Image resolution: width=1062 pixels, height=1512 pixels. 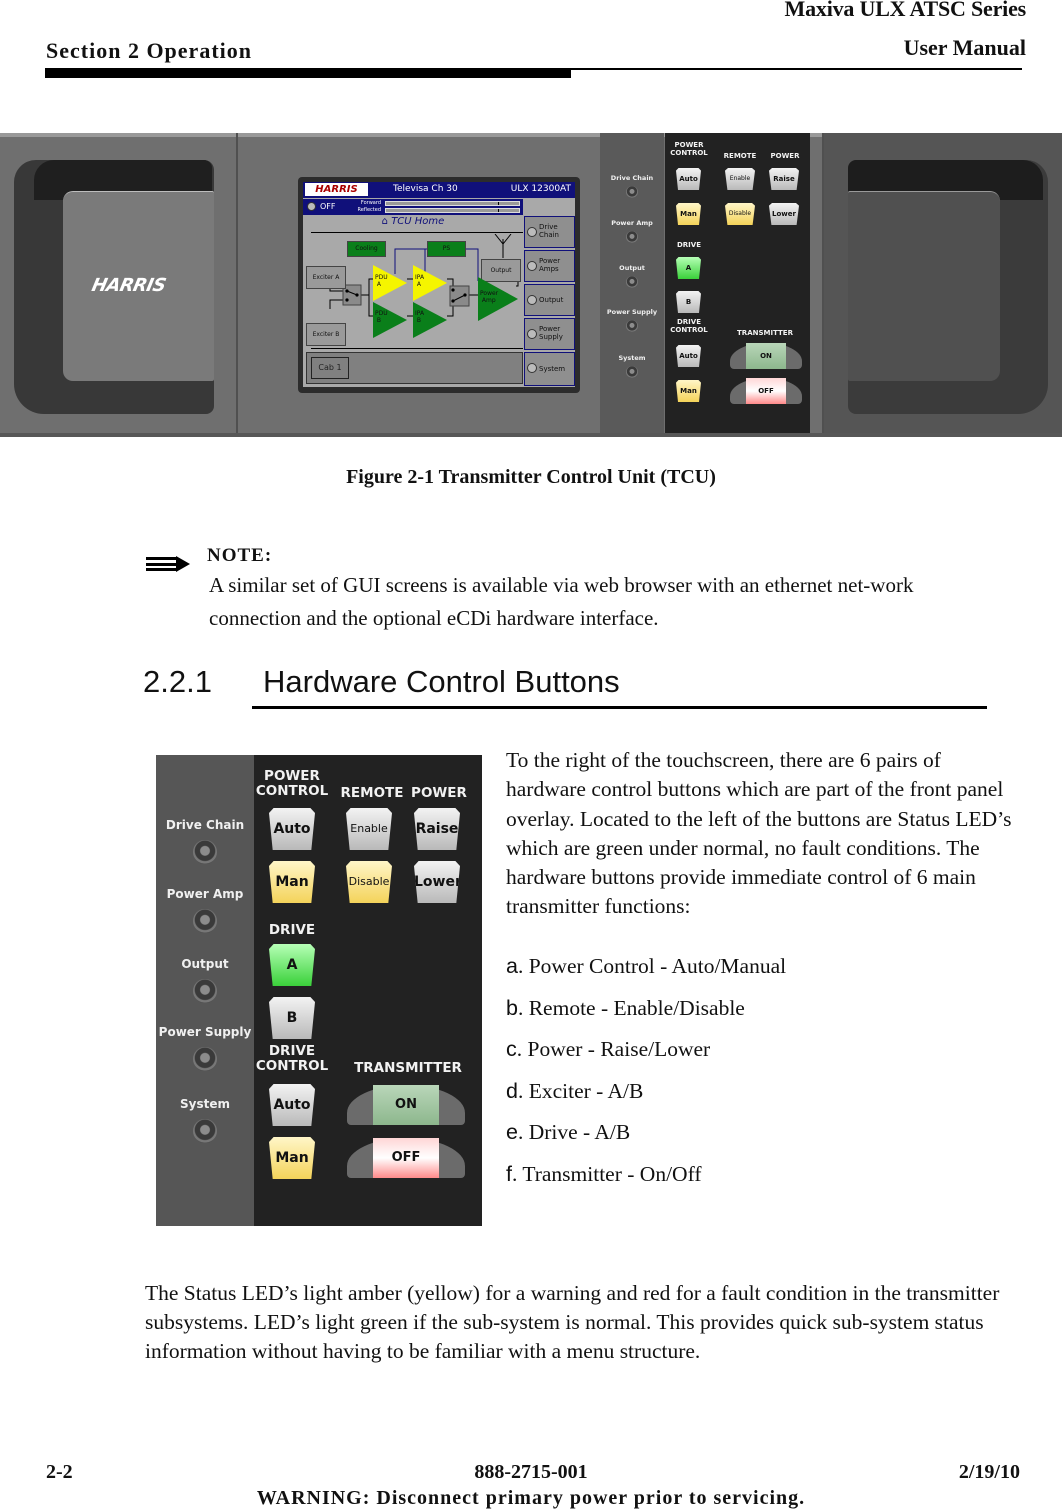 I want to click on exciter-b-block: Exciter B, so click(x=326, y=334).